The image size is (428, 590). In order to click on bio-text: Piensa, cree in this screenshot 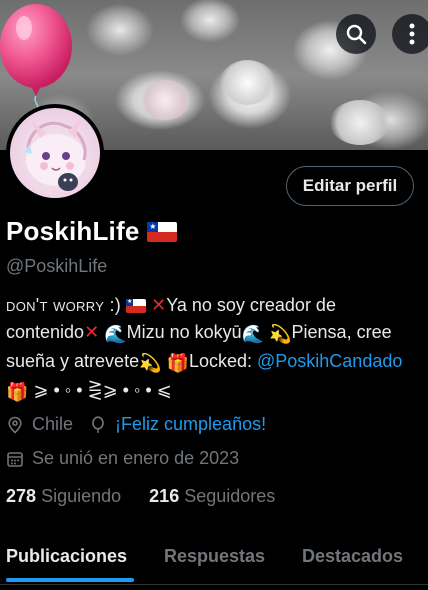, I will do `click(341, 332)`.